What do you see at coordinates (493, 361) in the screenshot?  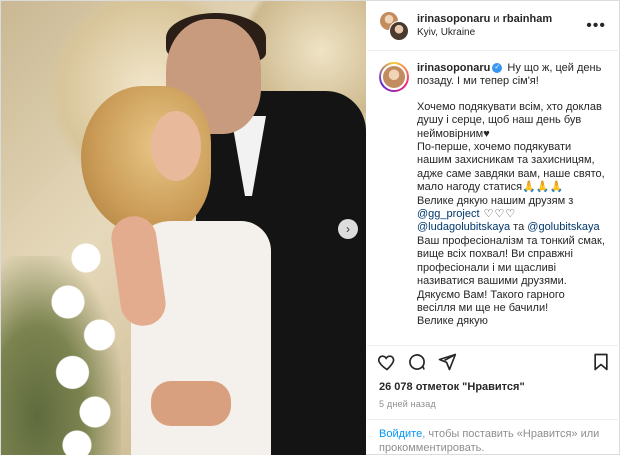 I see `action-bar` at bounding box center [493, 361].